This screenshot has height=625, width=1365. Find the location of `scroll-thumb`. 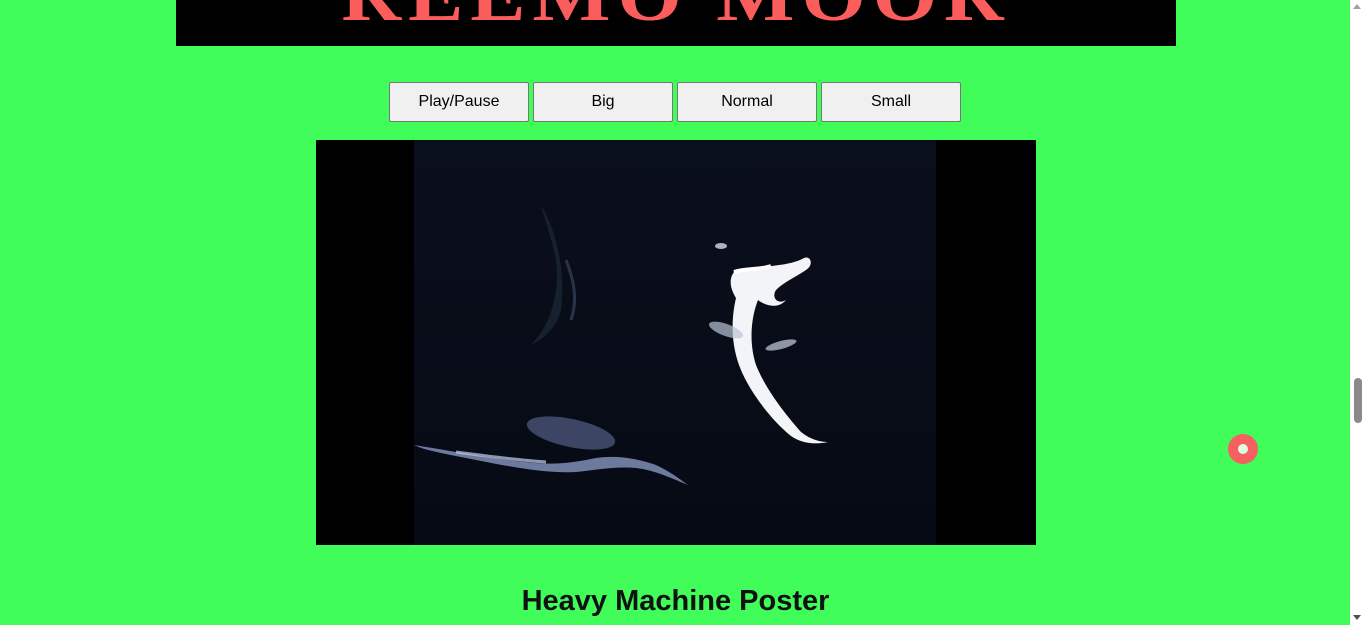

scroll-thumb is located at coordinates (1358, 400).